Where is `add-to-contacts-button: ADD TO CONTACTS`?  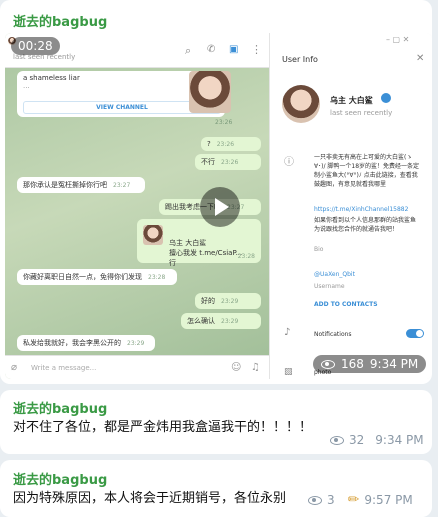
add-to-contacts-button: ADD TO CONTACTS is located at coordinates (346, 304).